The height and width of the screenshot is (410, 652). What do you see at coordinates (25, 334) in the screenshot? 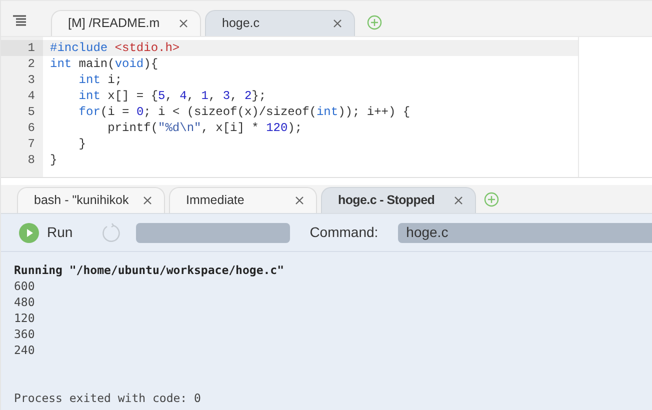
I see `output-line: 360` at bounding box center [25, 334].